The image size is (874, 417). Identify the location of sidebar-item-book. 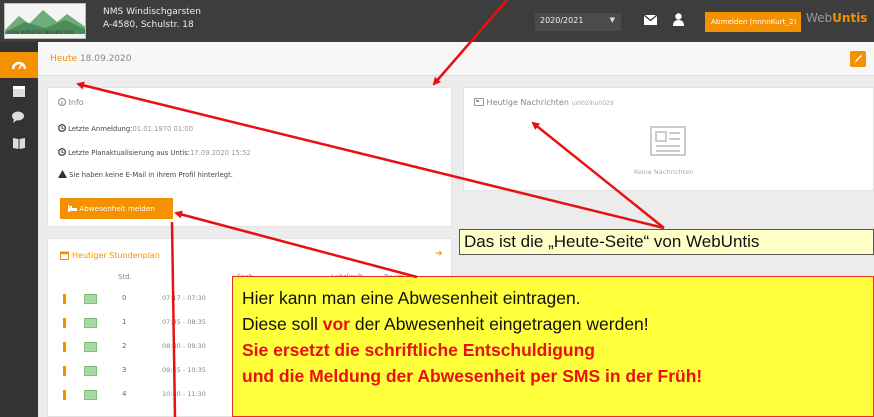
(19, 143).